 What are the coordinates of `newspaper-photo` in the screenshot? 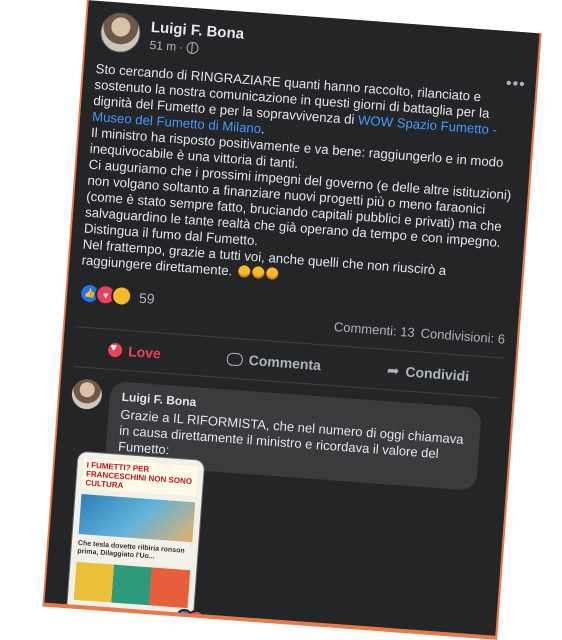 It's located at (137, 518).